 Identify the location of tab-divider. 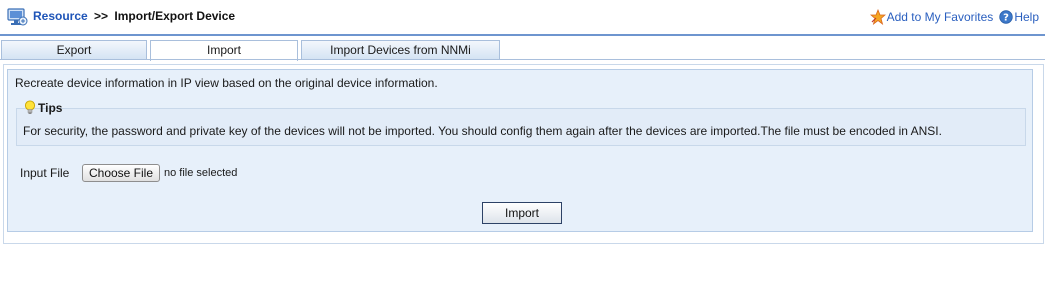
(522, 59).